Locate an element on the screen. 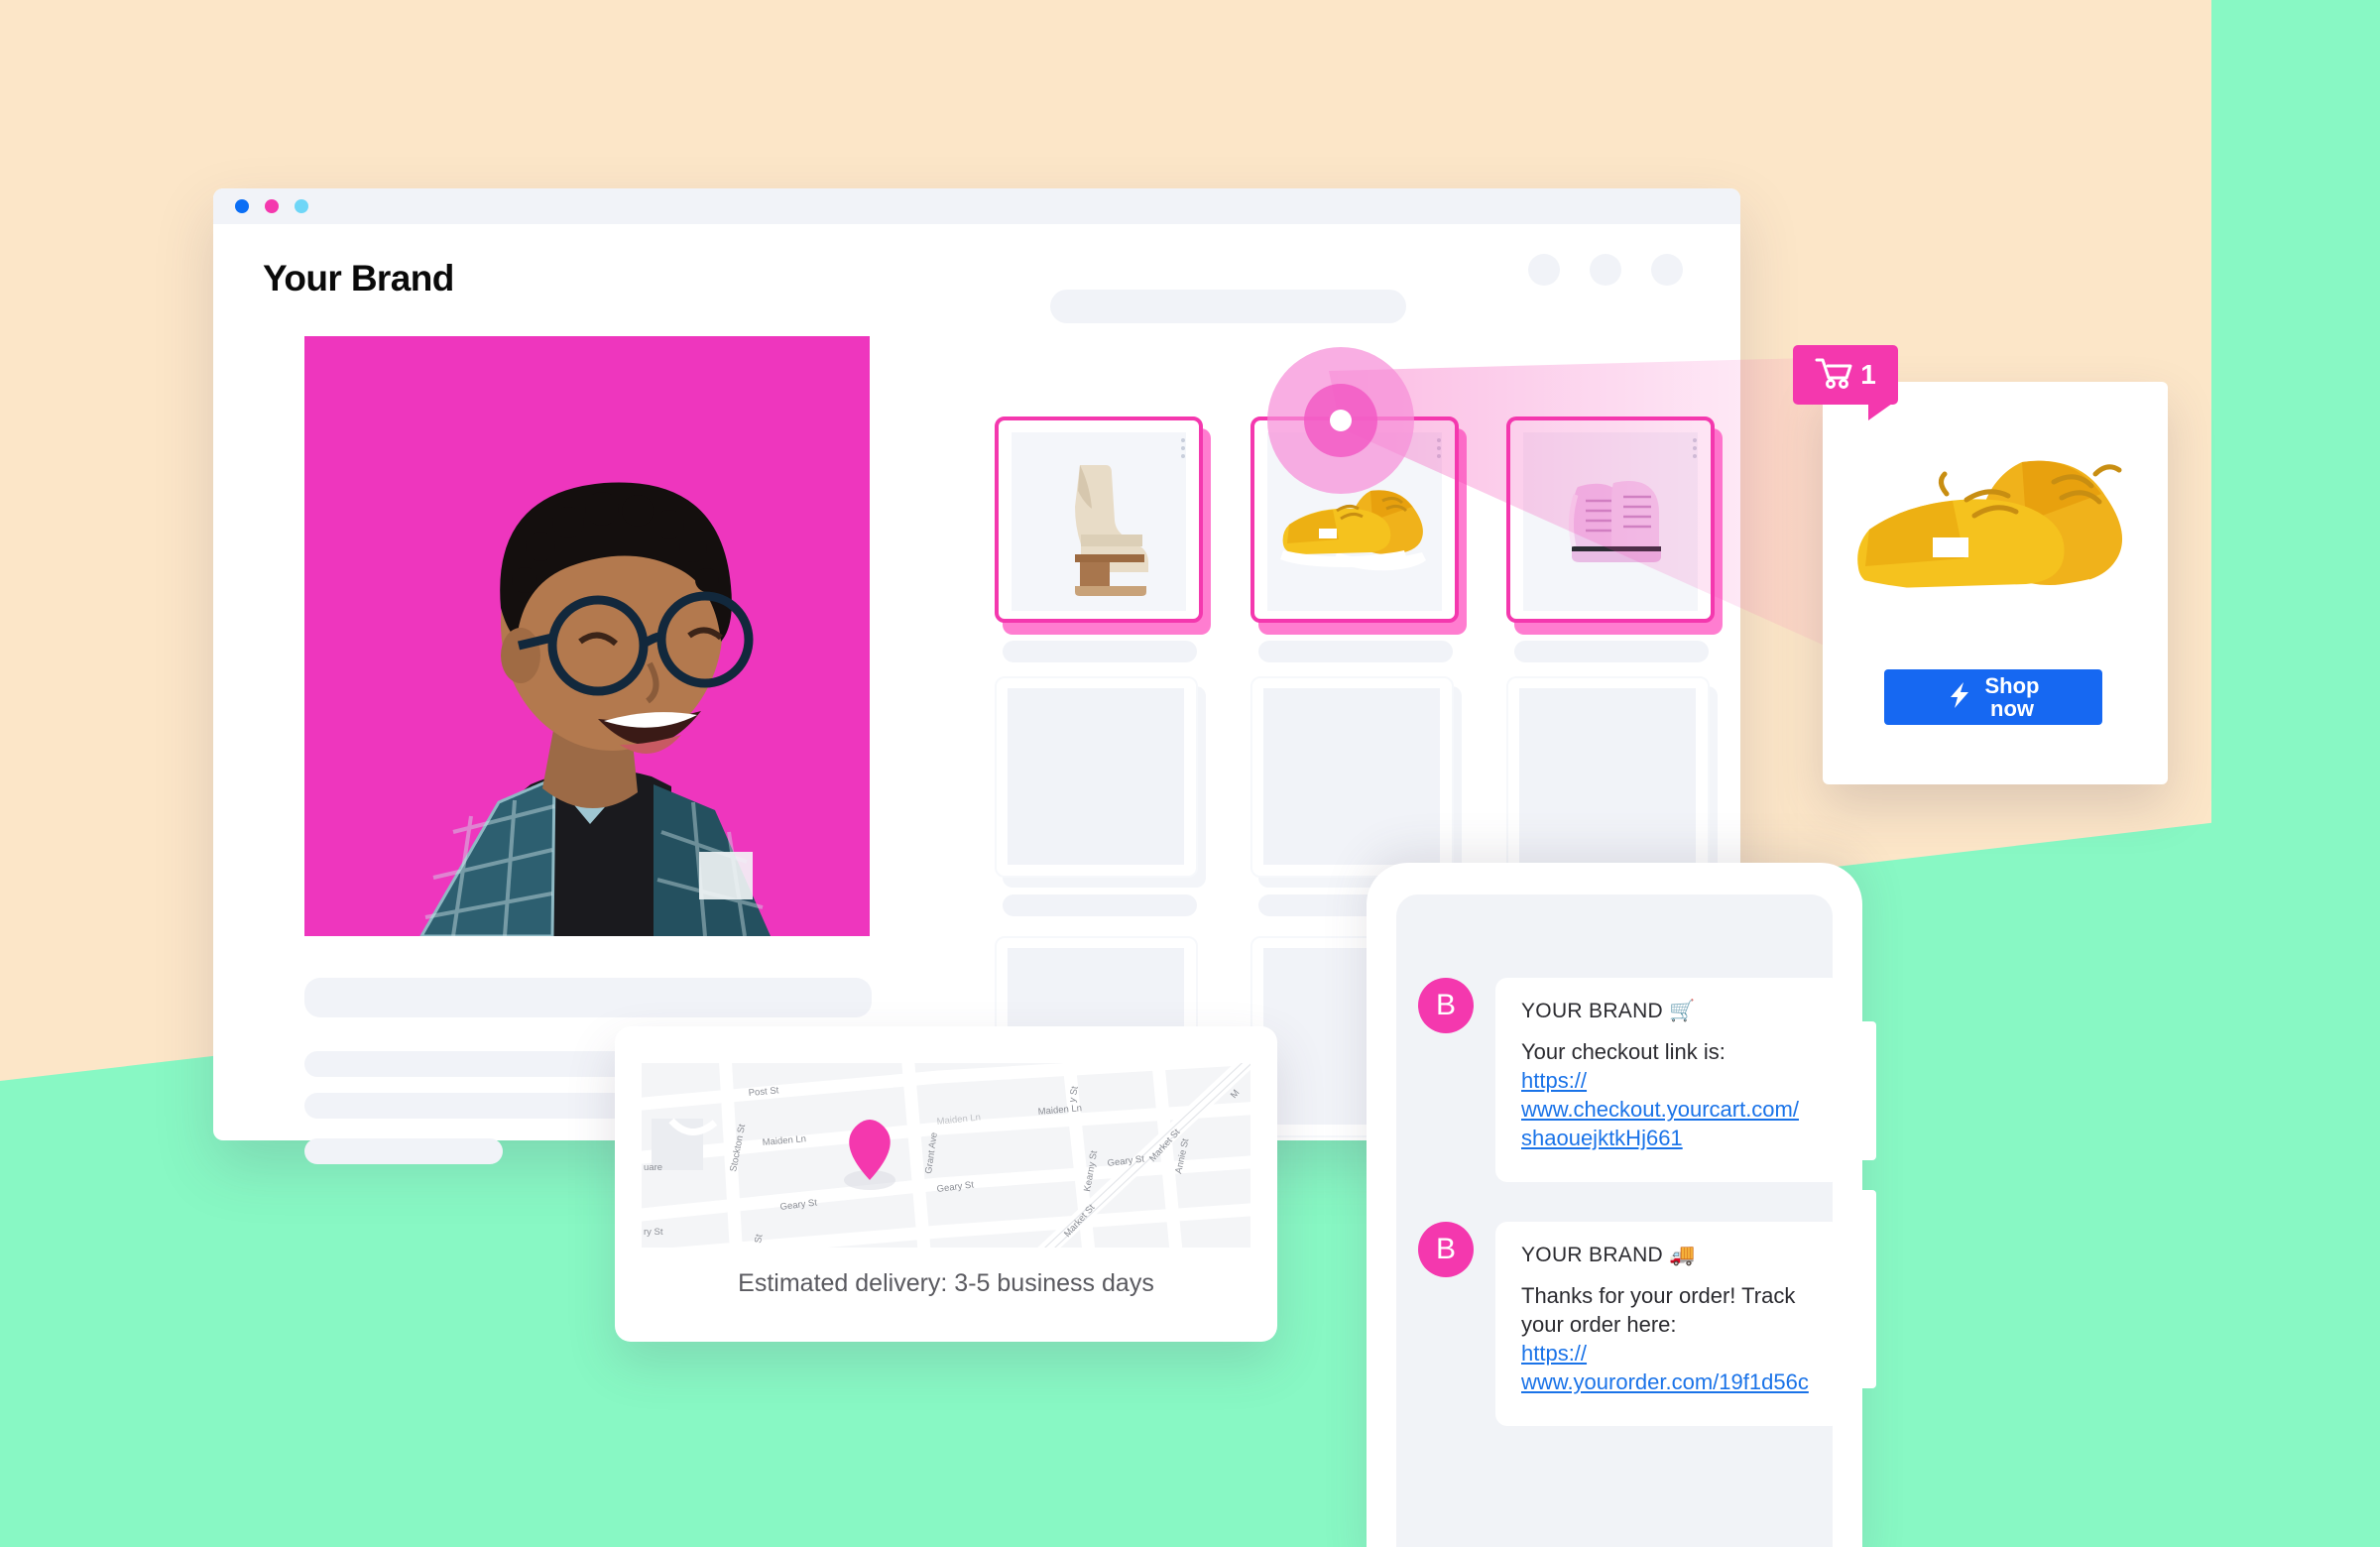 The width and height of the screenshot is (2380, 1547). product-card-boot is located at coordinates (1099, 519).